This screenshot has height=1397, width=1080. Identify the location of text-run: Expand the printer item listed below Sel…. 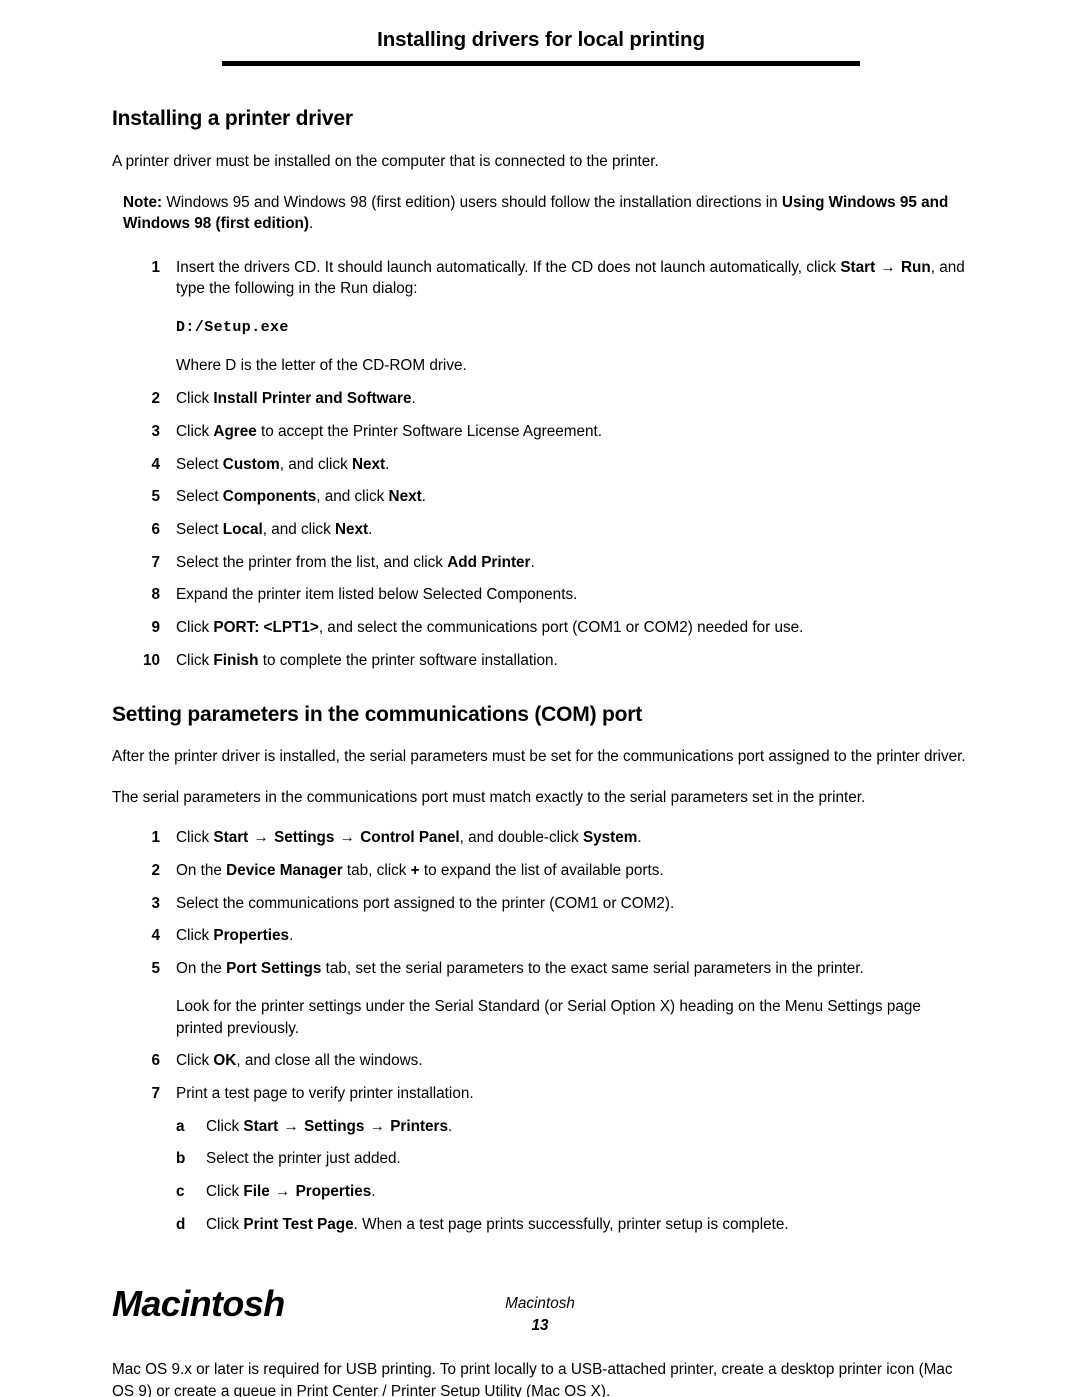
(377, 595).